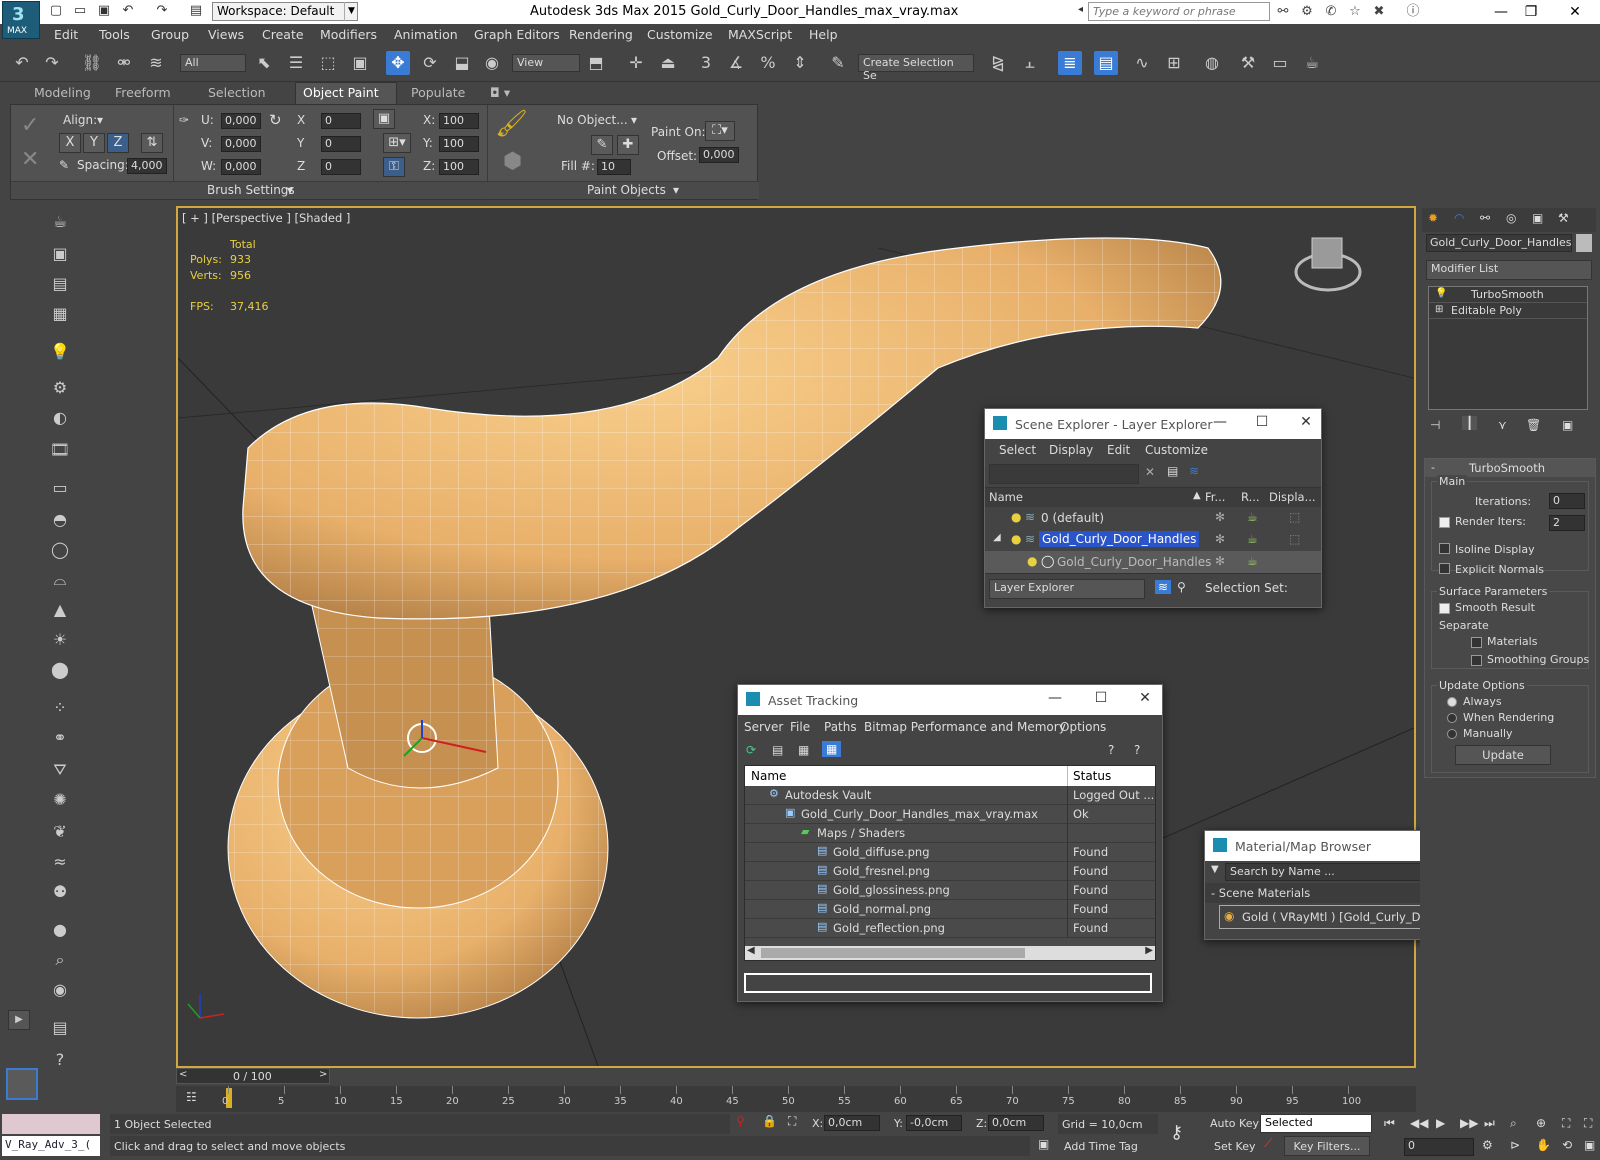 The height and width of the screenshot is (1160, 1600). I want to click on tree-row: ◢ ● ≋ Gold_Curly_Door_Handles ✻ ☕ ⬚, so click(1153, 540).